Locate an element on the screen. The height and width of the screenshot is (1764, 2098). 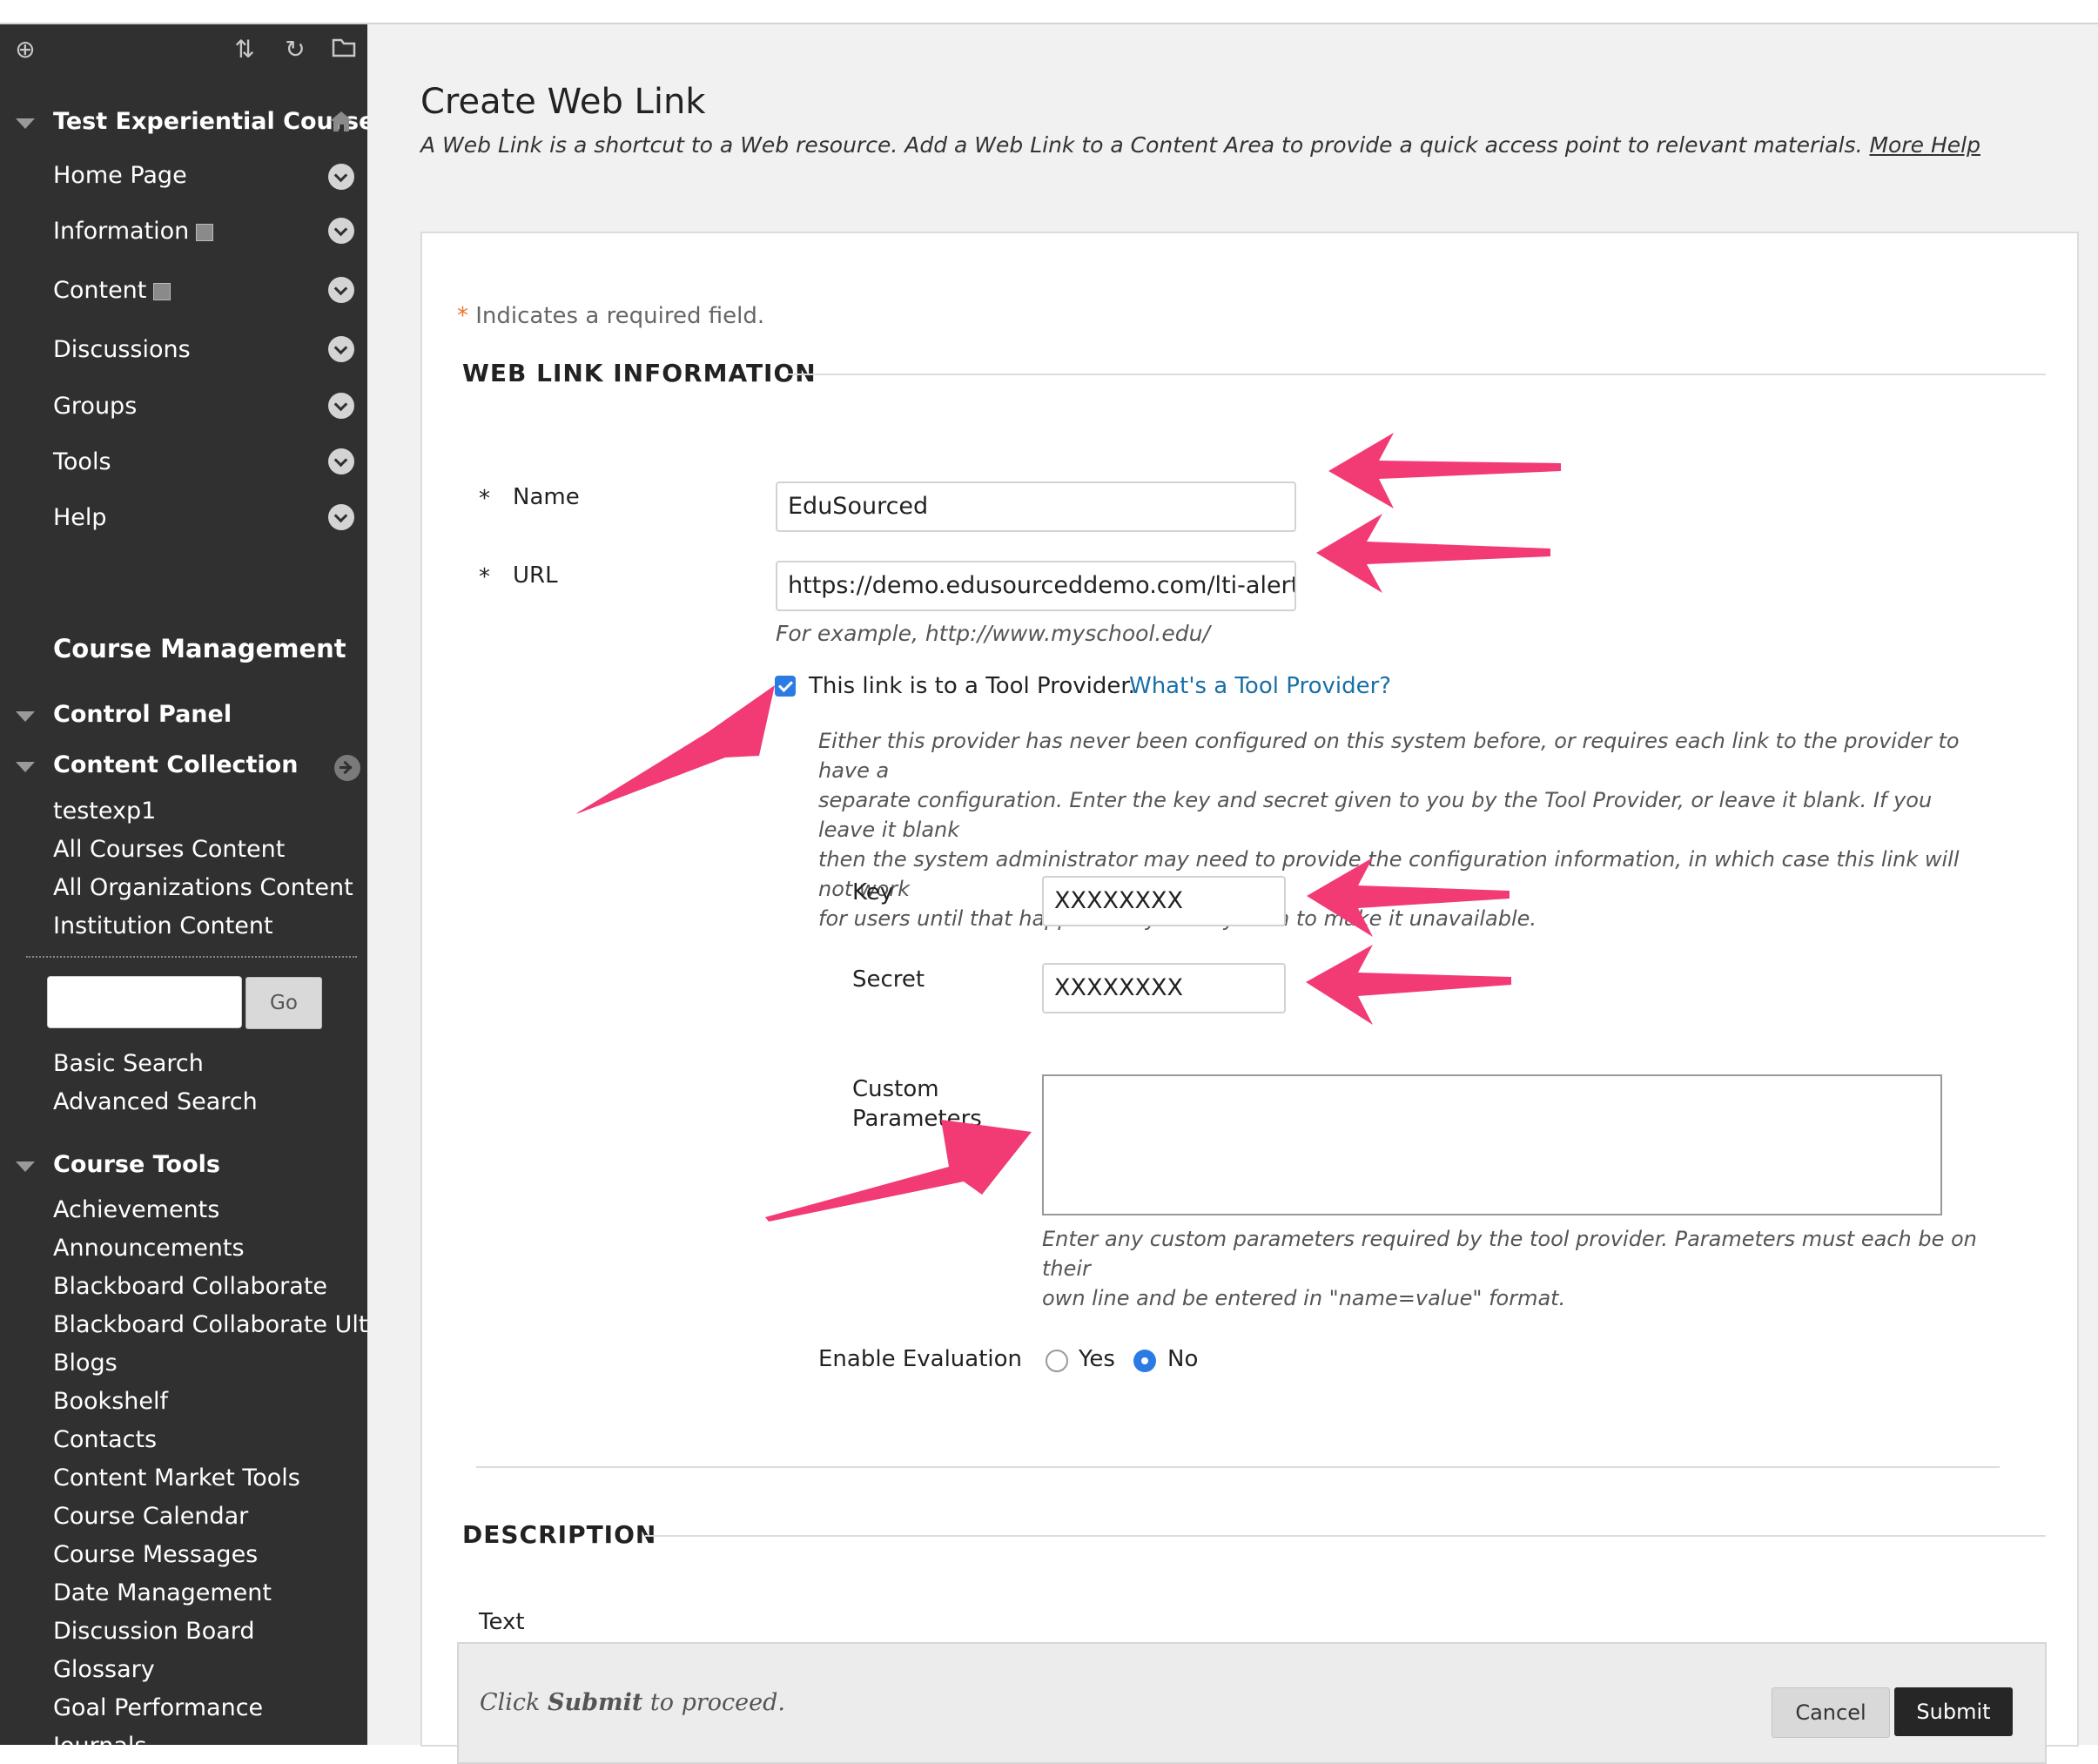
sidebar-item-label: Tools is located at coordinates (82, 462).